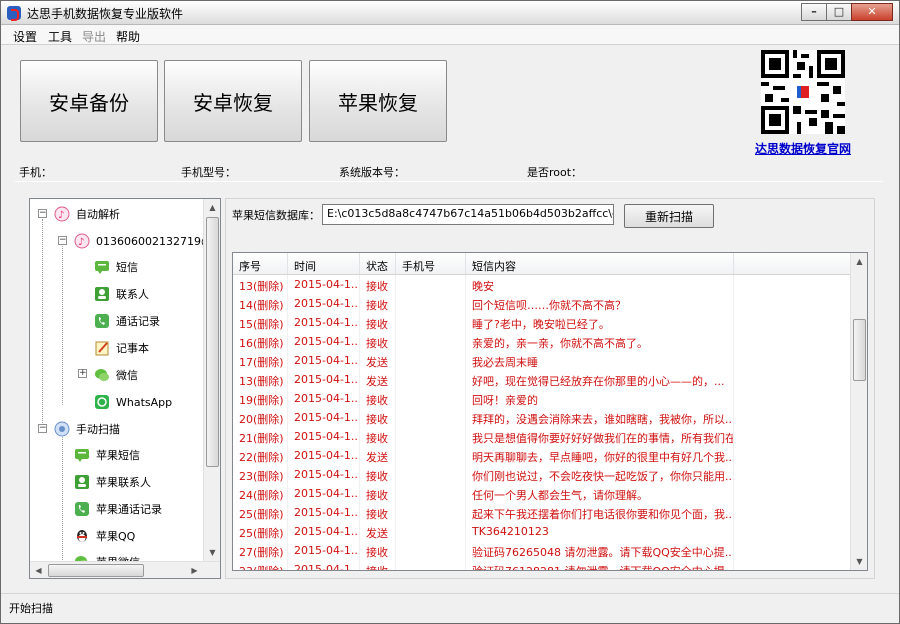 Image resolution: width=900 pixels, height=624 pixels. I want to click on tree-horizontal-scrollbar: ◀ ▶, so click(125, 569).